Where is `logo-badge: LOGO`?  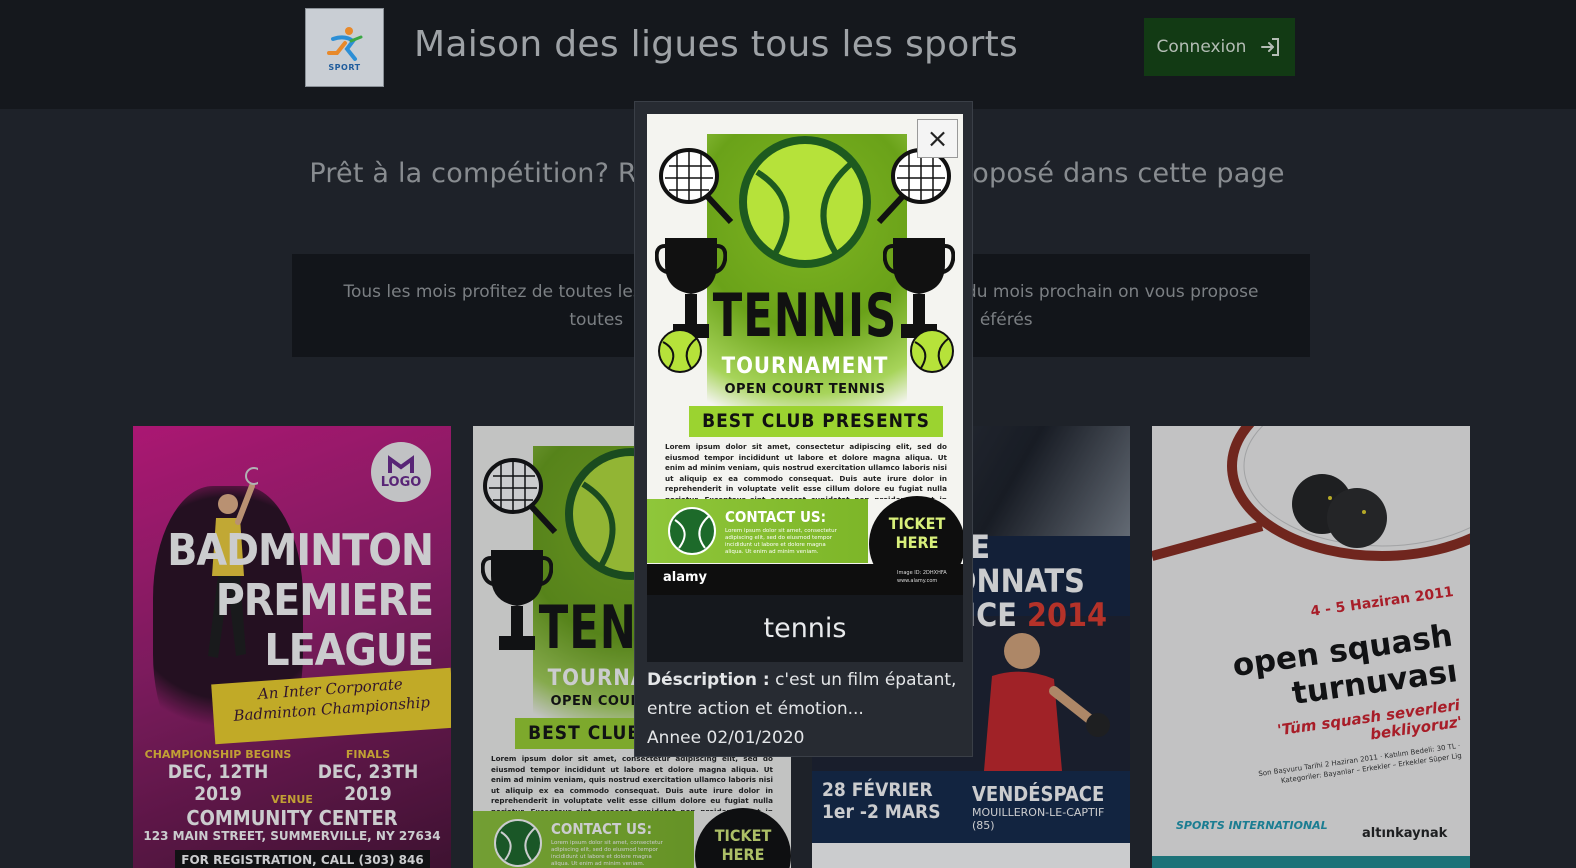
logo-badge: LOGO is located at coordinates (401, 472).